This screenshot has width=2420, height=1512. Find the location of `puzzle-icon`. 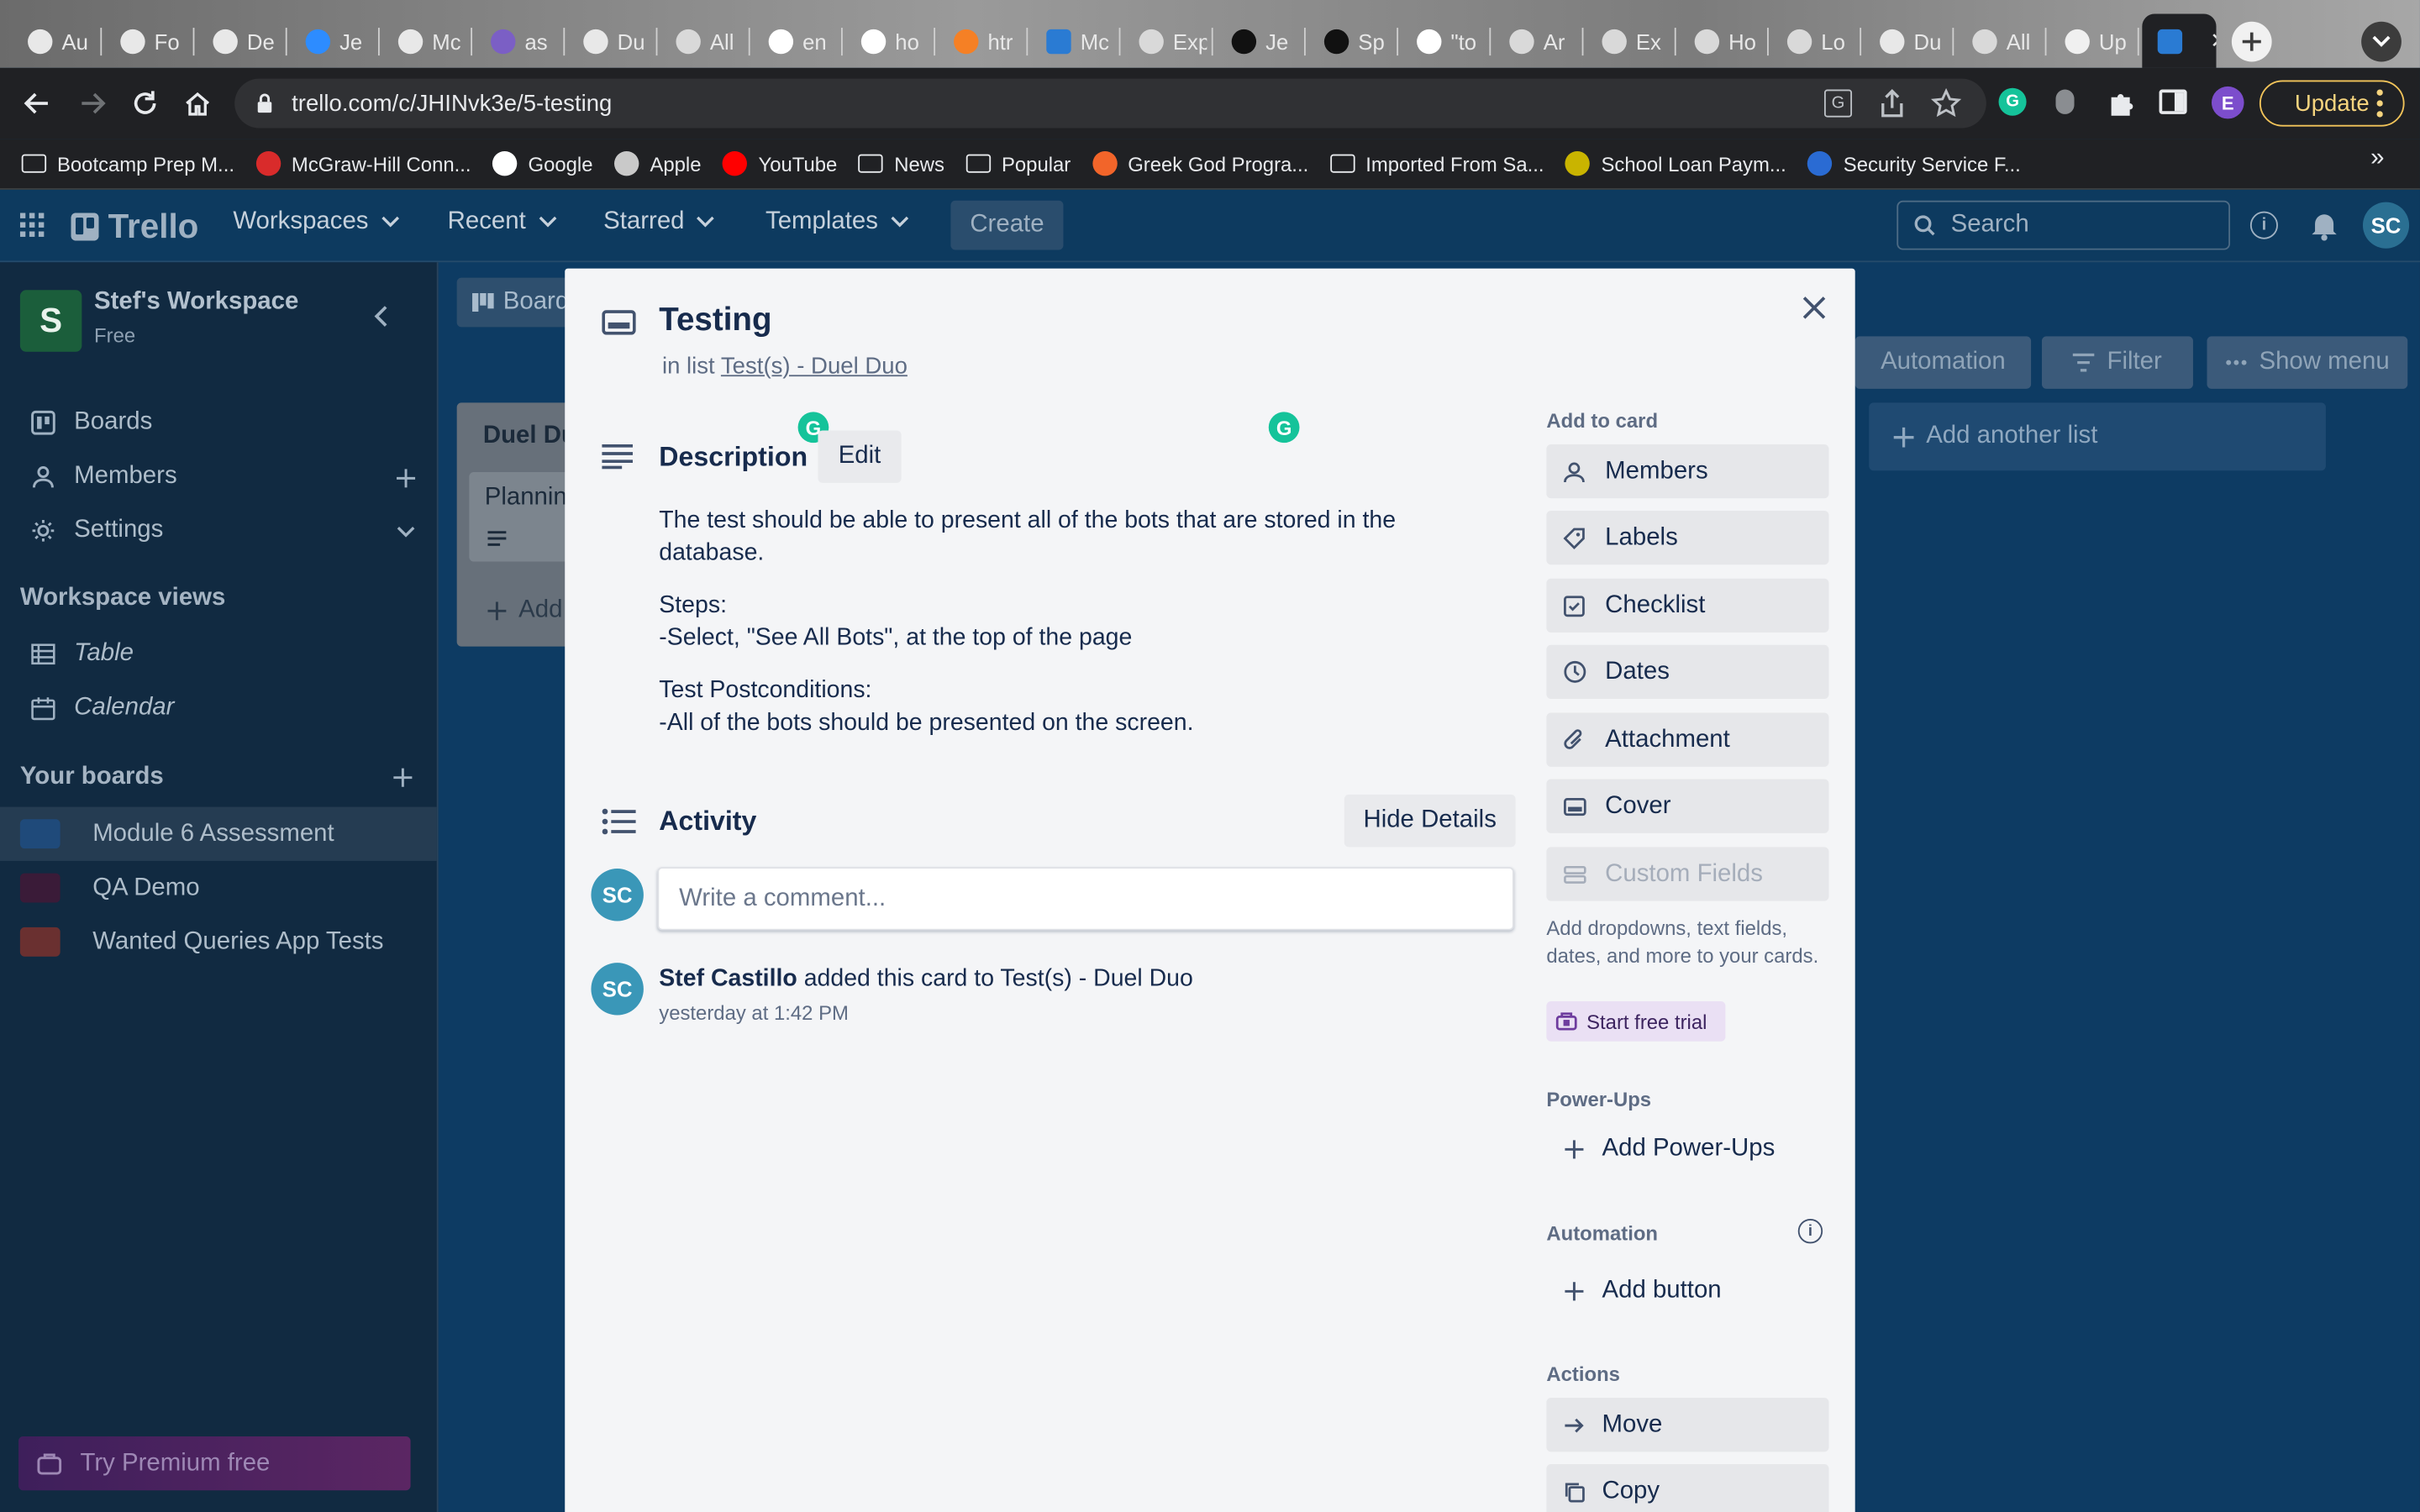

puzzle-icon is located at coordinates (2120, 103).